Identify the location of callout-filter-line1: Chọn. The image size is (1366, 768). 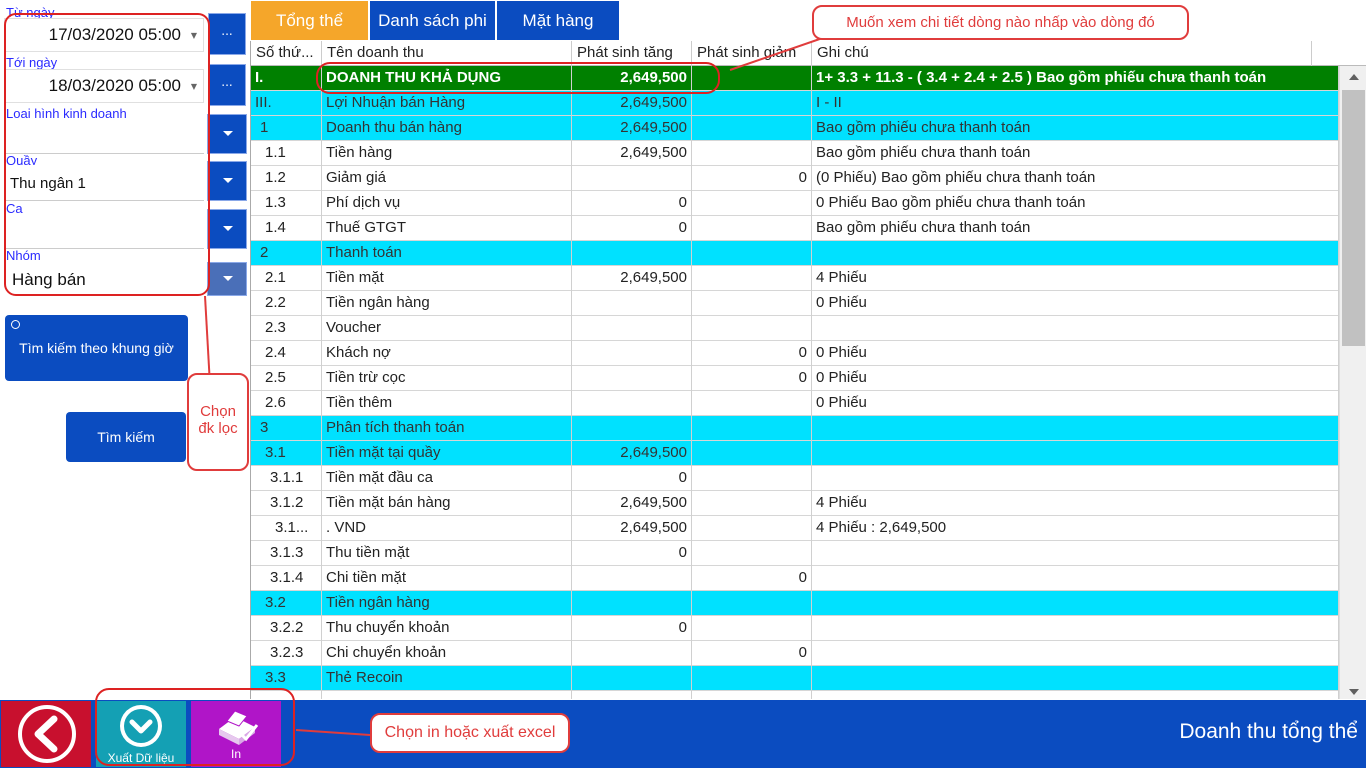
(218, 411).